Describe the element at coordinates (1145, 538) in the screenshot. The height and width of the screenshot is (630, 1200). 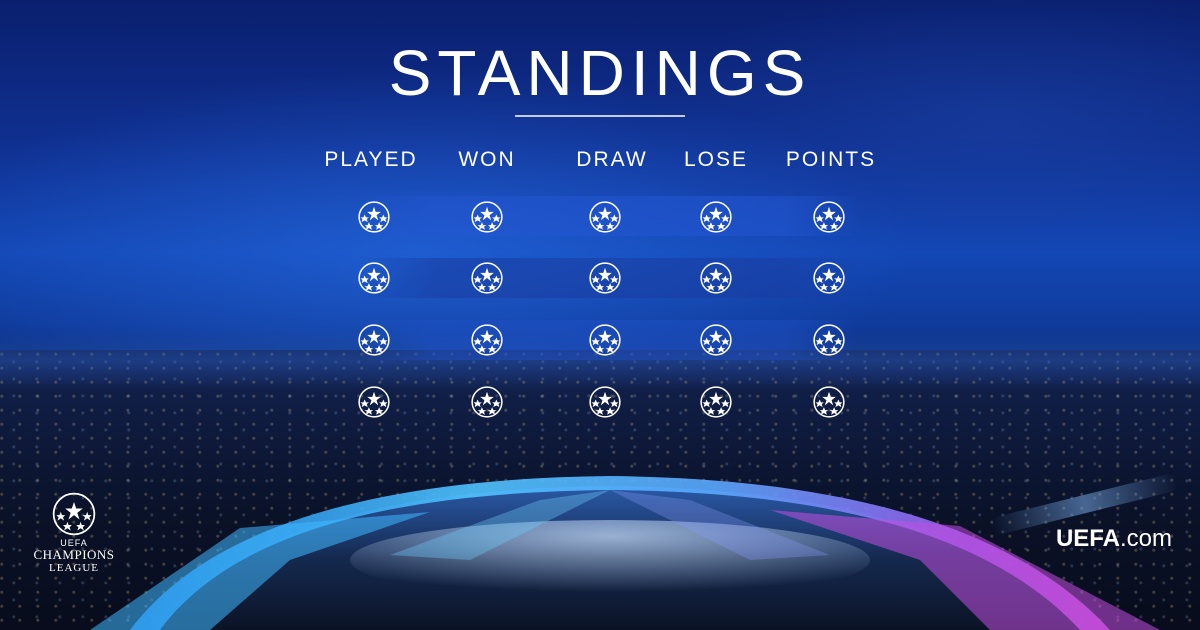
I see `uefa-wordmark-domain: .com` at that location.